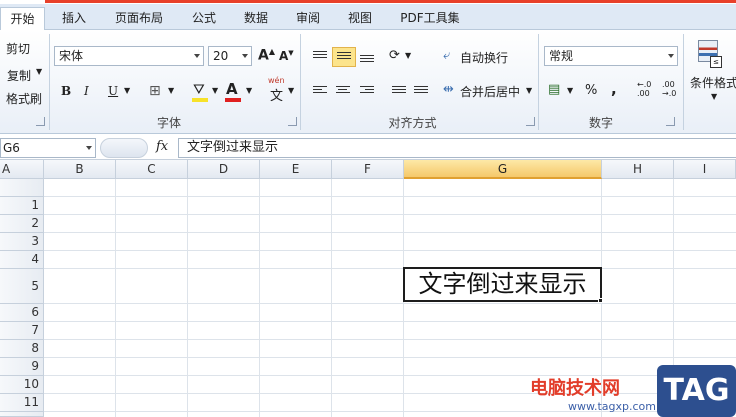 This screenshot has width=736, height=417. What do you see at coordinates (22, 224) in the screenshot?
I see `row-header: 2` at bounding box center [22, 224].